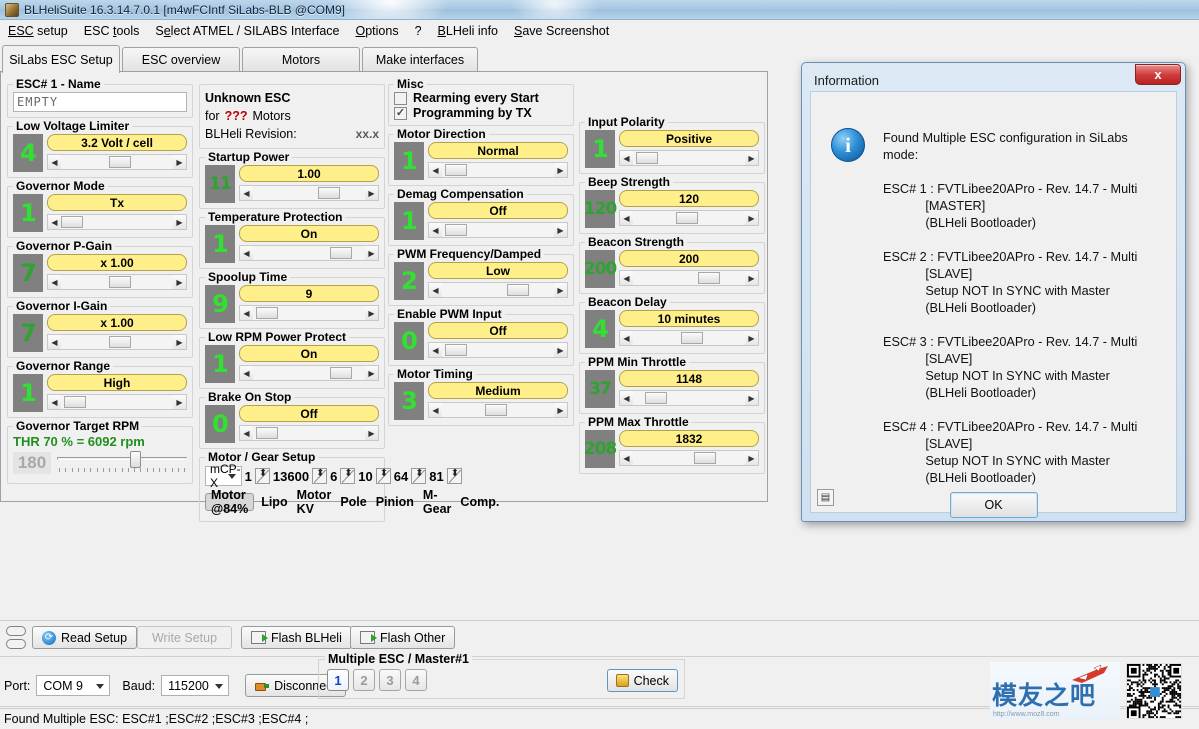 Image resolution: width=1199 pixels, height=729 pixels. I want to click on esc-select-button-4: 4, so click(416, 680).